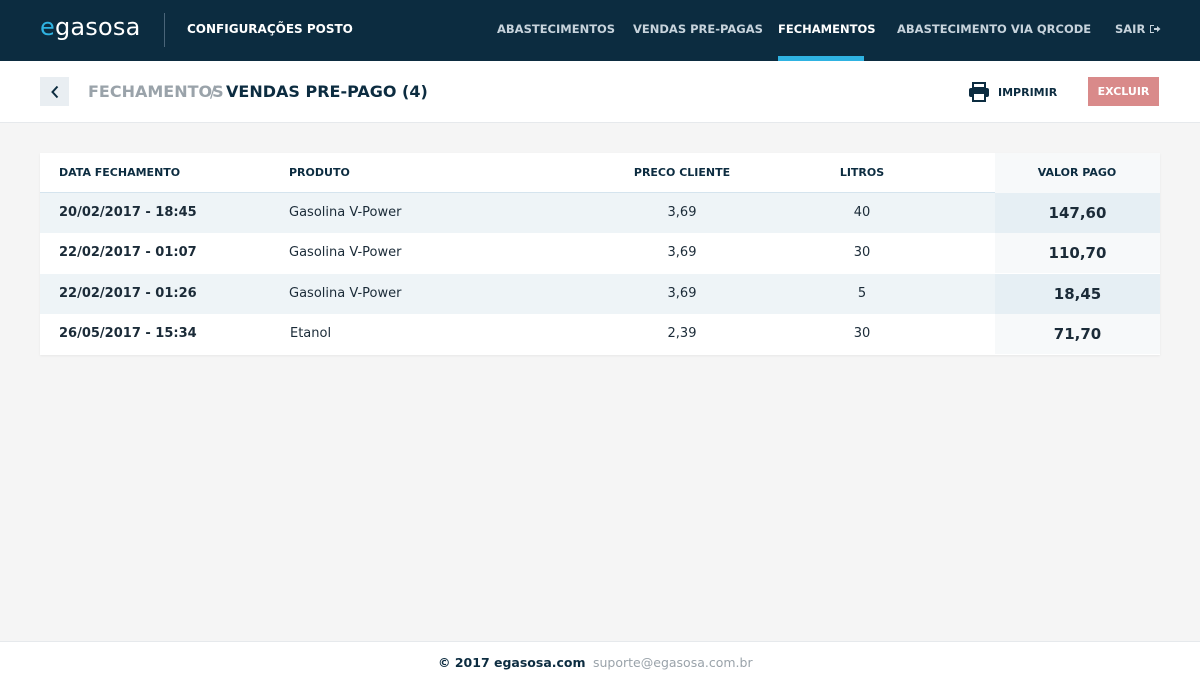  What do you see at coordinates (1028, 92) in the screenshot?
I see `print-label: IMPRIMIR` at bounding box center [1028, 92].